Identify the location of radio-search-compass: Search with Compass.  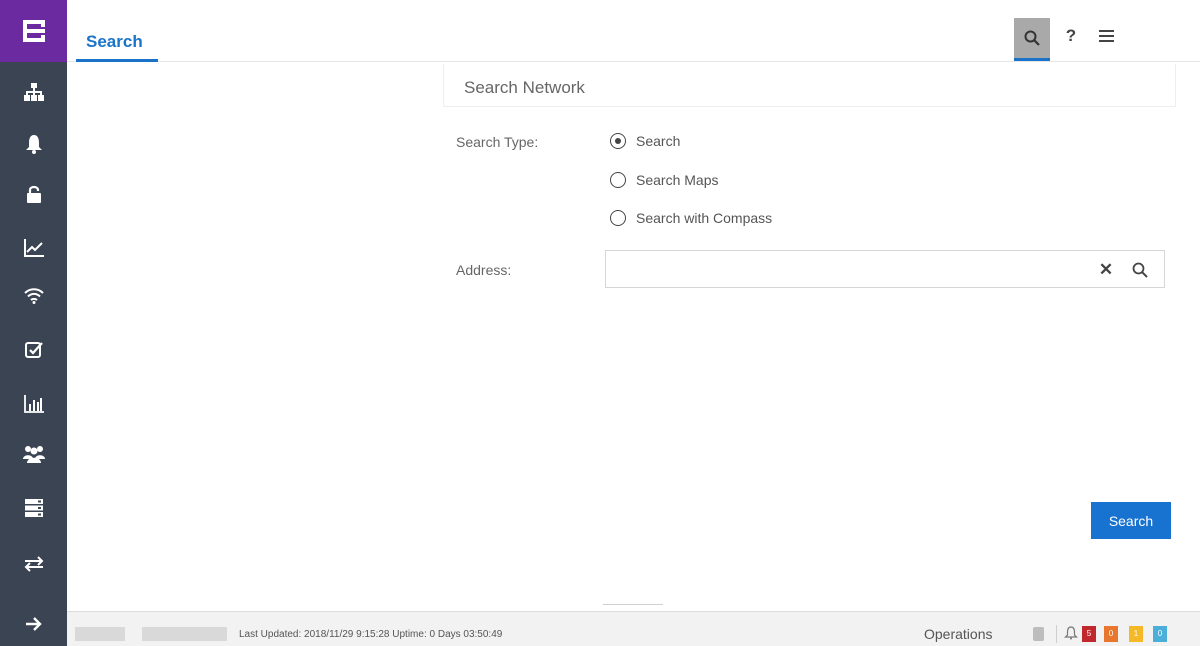
(691, 218).